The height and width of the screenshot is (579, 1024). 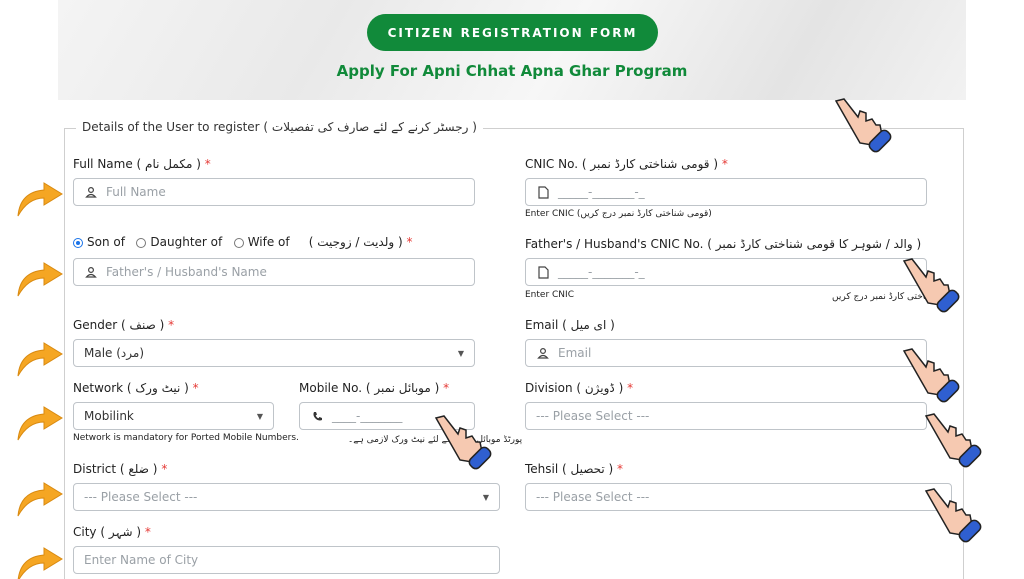 What do you see at coordinates (141, 242) in the screenshot?
I see `radio-daughter-of-indicator` at bounding box center [141, 242].